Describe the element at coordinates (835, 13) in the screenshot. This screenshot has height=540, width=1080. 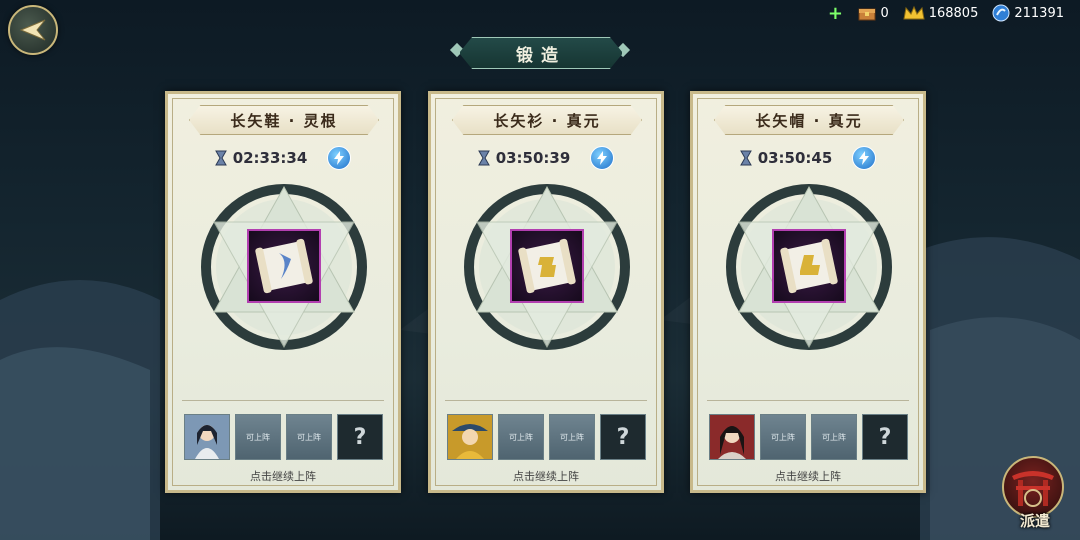
I see `add-resource-button: +` at that location.